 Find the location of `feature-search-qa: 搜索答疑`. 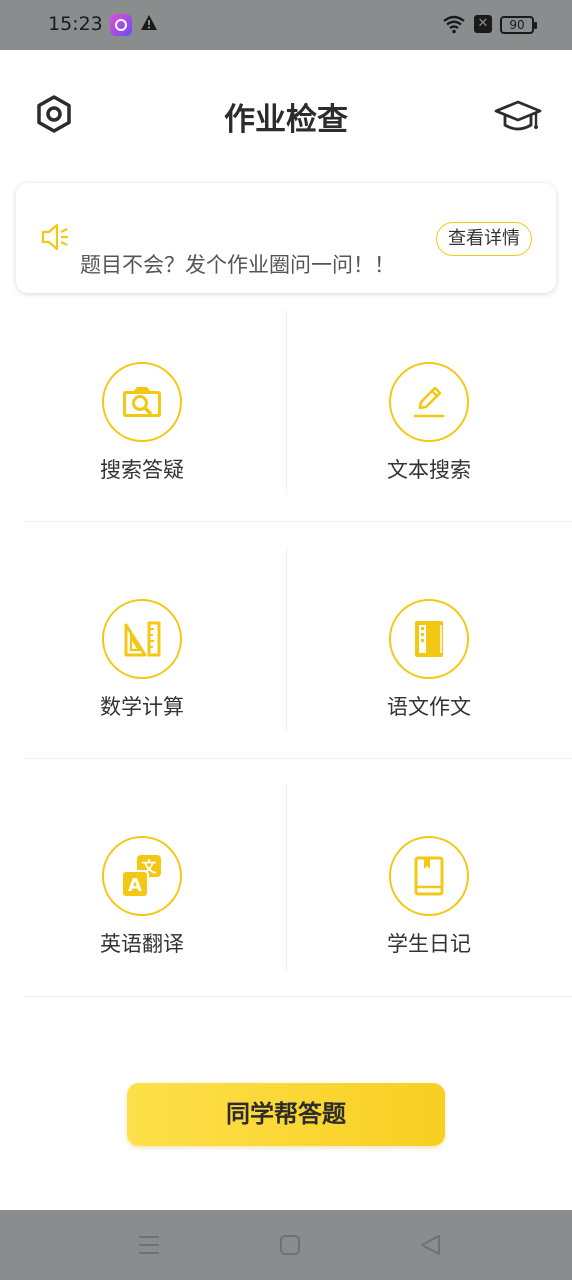

feature-search-qa: 搜索答疑 is located at coordinates (142, 415).